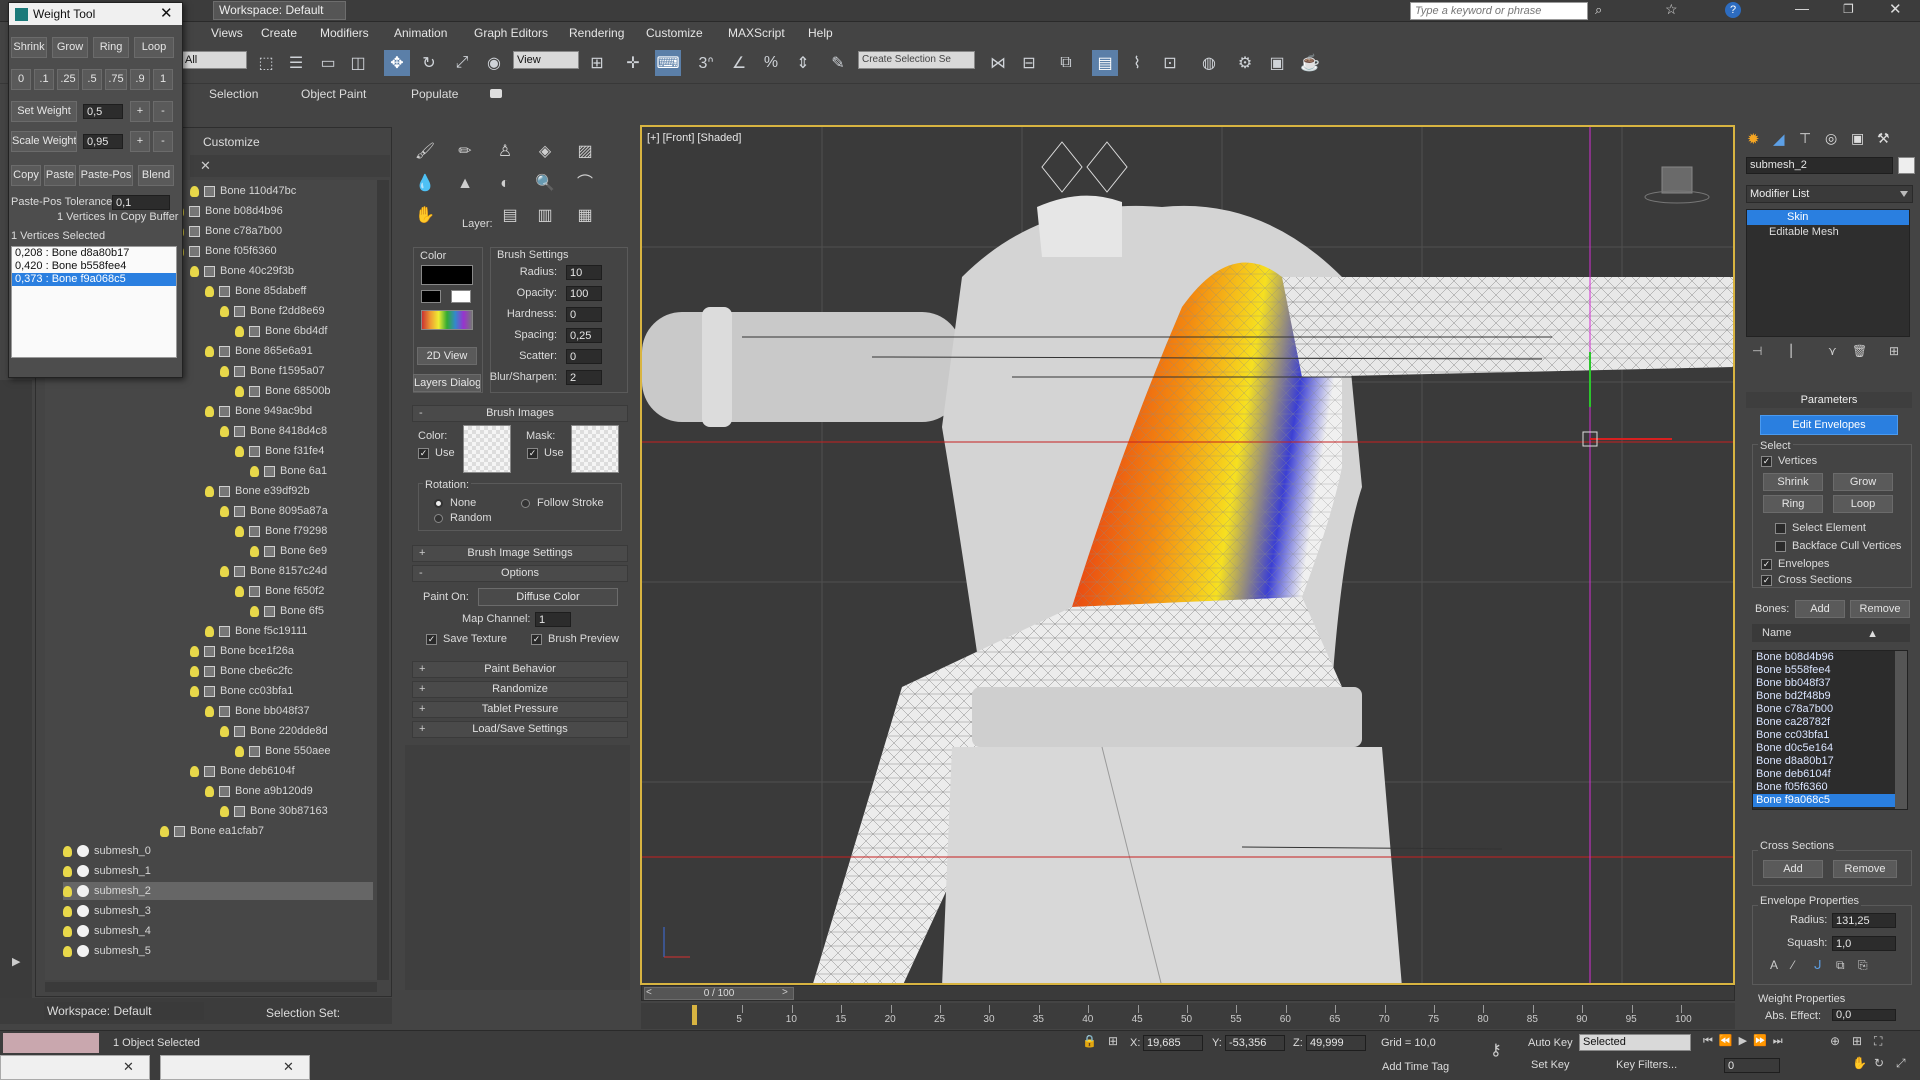 This screenshot has height=1080, width=1920. Describe the element at coordinates (1863, 965) in the screenshot. I see `paste-envelope-icon: ⎘` at that location.